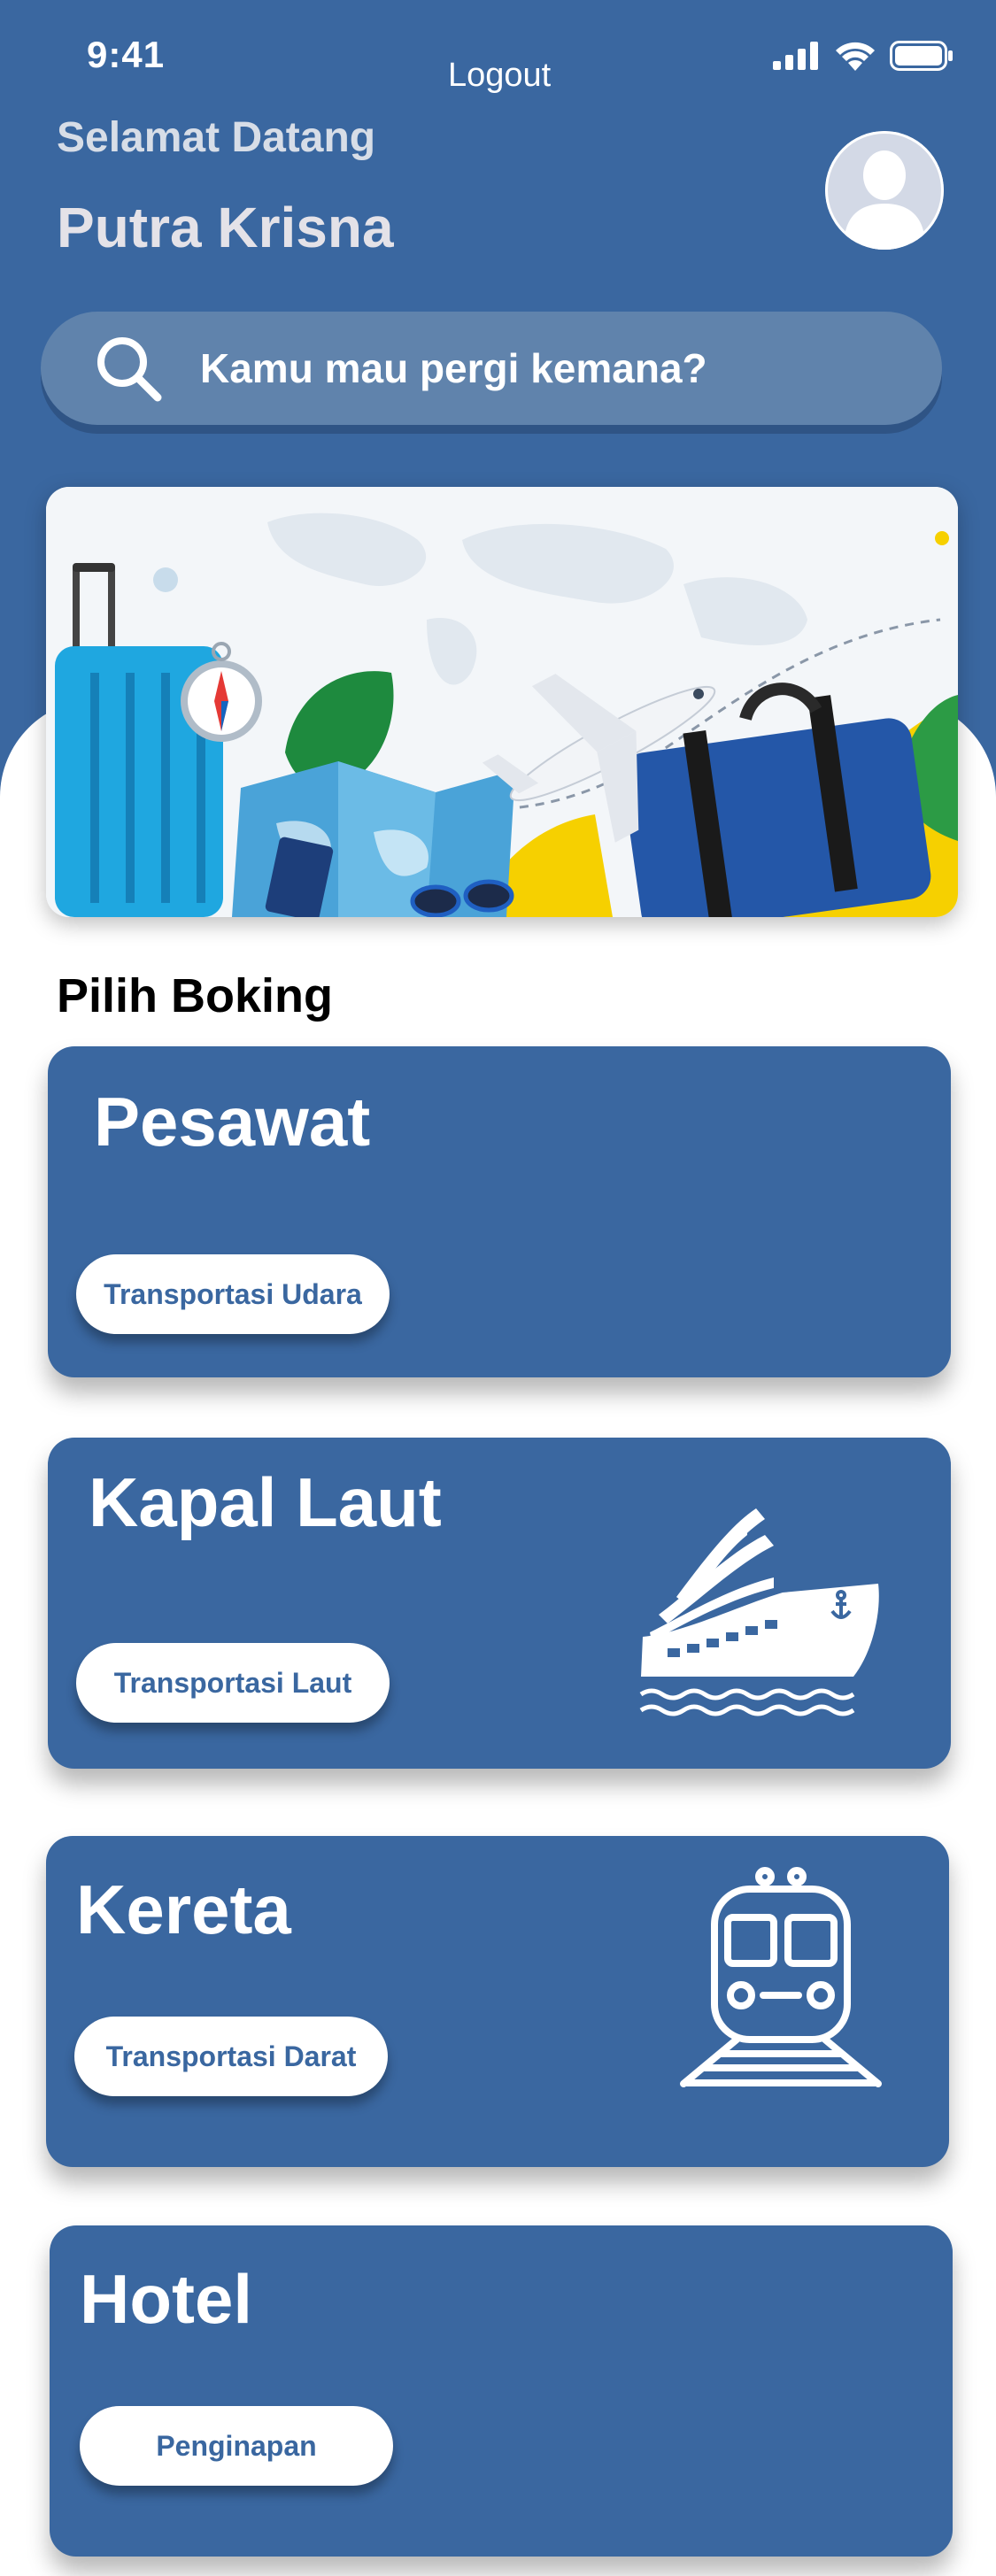 The height and width of the screenshot is (2576, 996). I want to click on avatar, so click(884, 190).